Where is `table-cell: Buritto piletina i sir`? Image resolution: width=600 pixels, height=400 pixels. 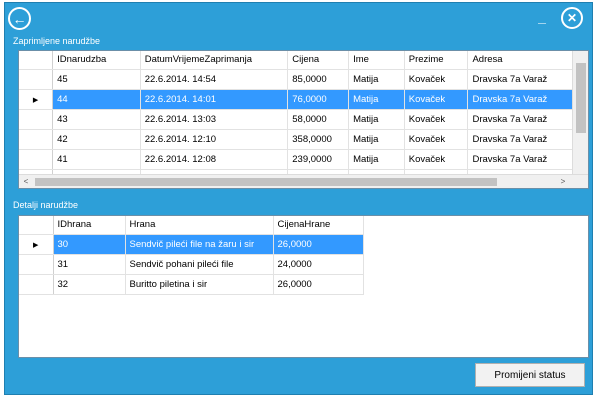 table-cell: Buritto piletina i sir is located at coordinates (199, 284).